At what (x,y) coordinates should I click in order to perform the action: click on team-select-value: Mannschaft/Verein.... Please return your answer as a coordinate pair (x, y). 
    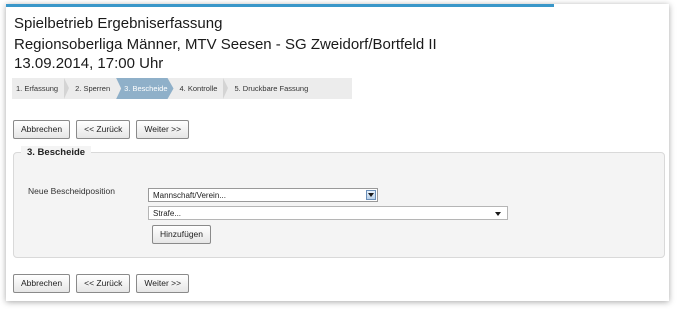
    Looking at the image, I should click on (189, 195).